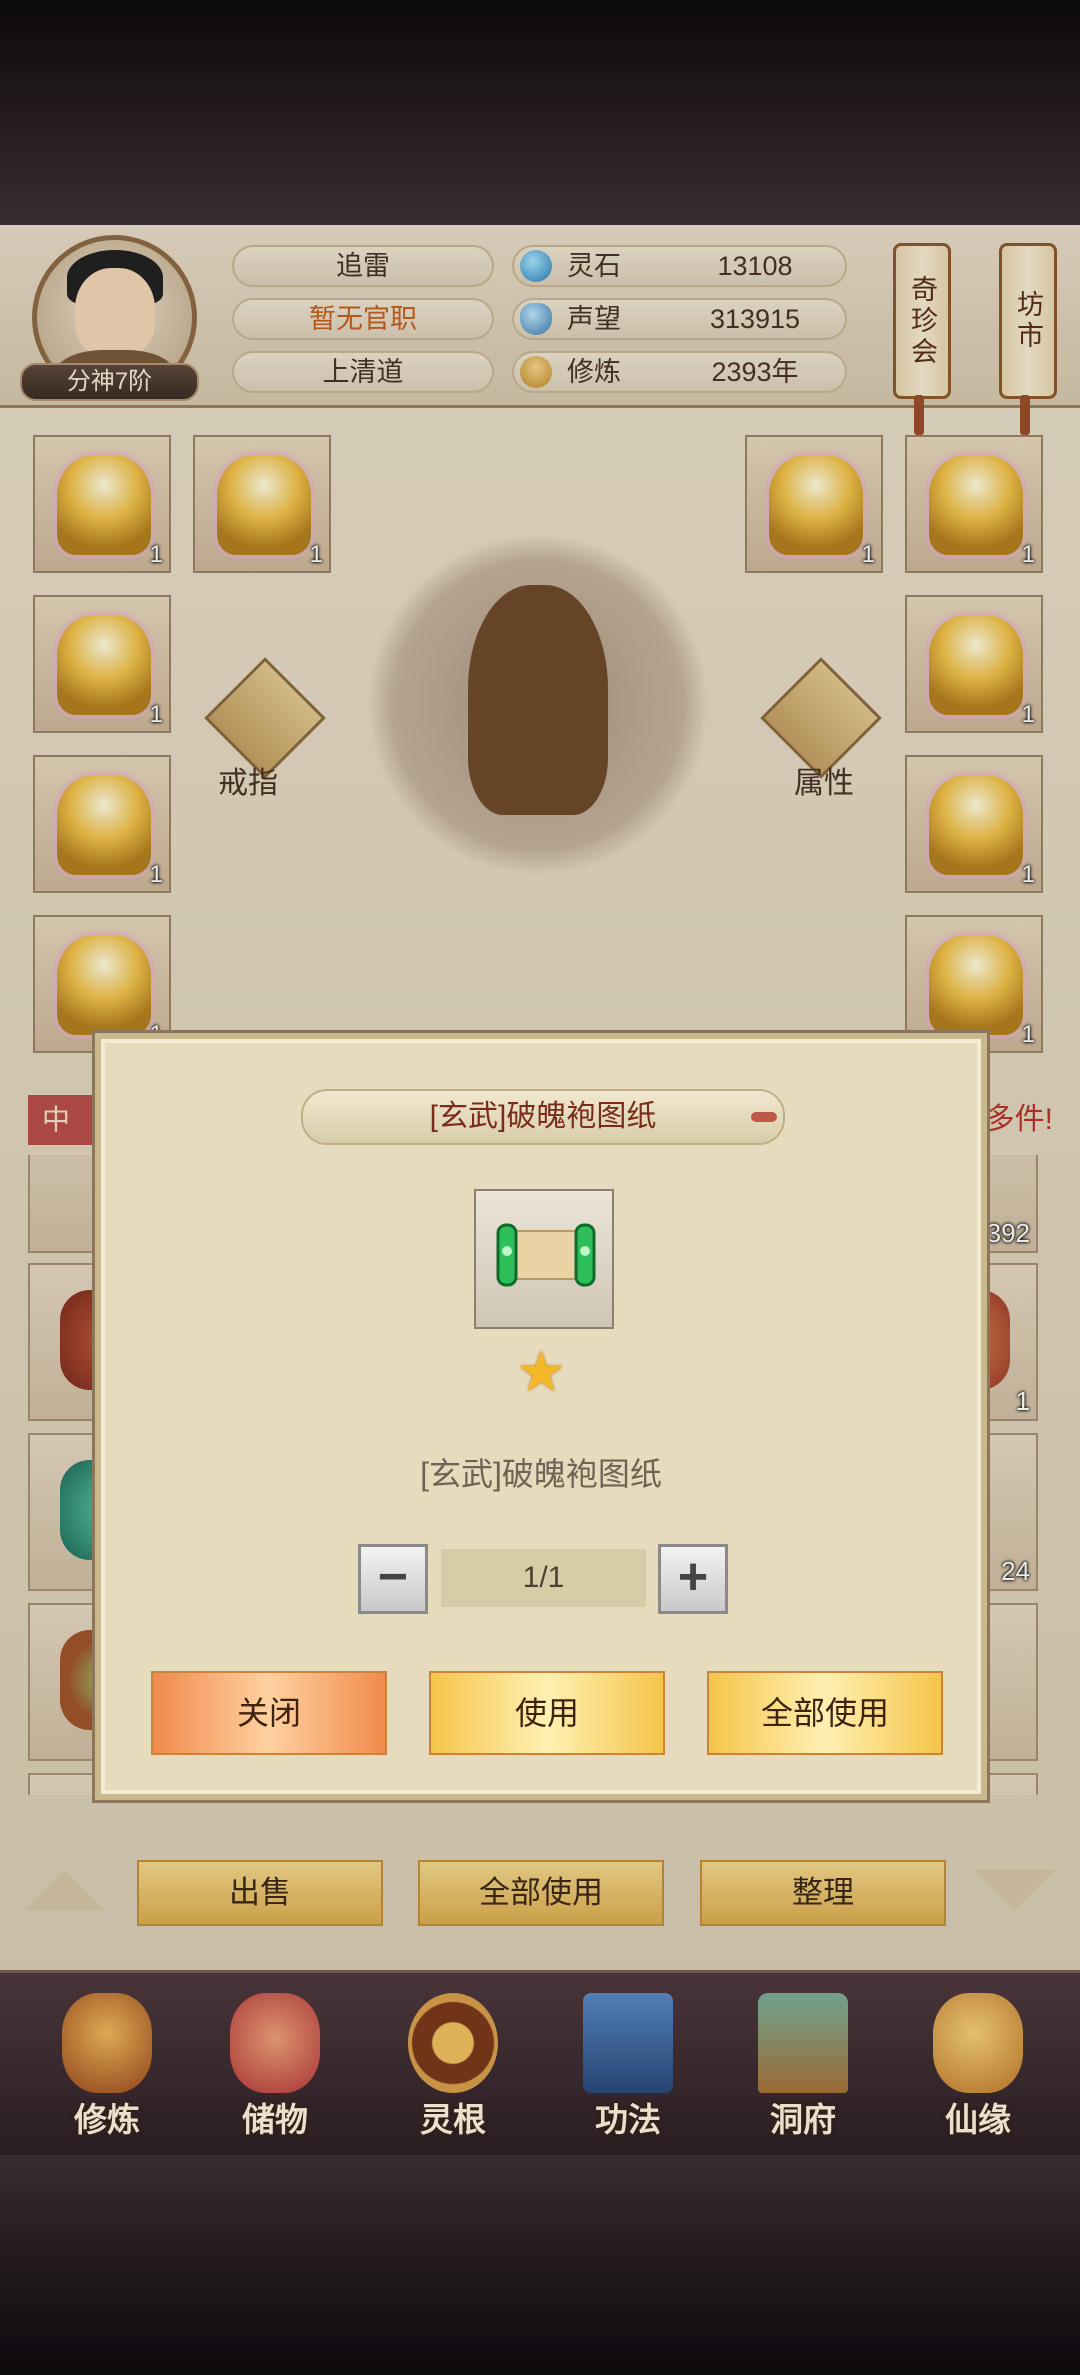 This screenshot has height=2375, width=1080. I want to click on increase-quantity-button: +, so click(693, 1579).